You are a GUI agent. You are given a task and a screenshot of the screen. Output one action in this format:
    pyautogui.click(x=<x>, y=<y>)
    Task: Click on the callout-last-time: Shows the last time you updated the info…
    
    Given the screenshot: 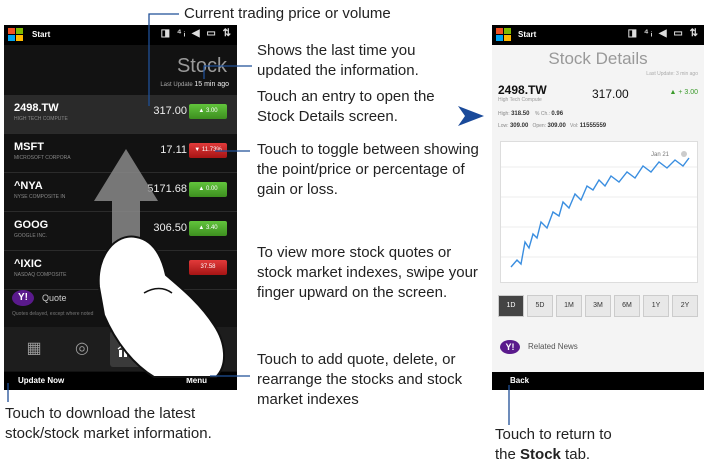 What is the action you would take?
    pyautogui.click(x=338, y=60)
    